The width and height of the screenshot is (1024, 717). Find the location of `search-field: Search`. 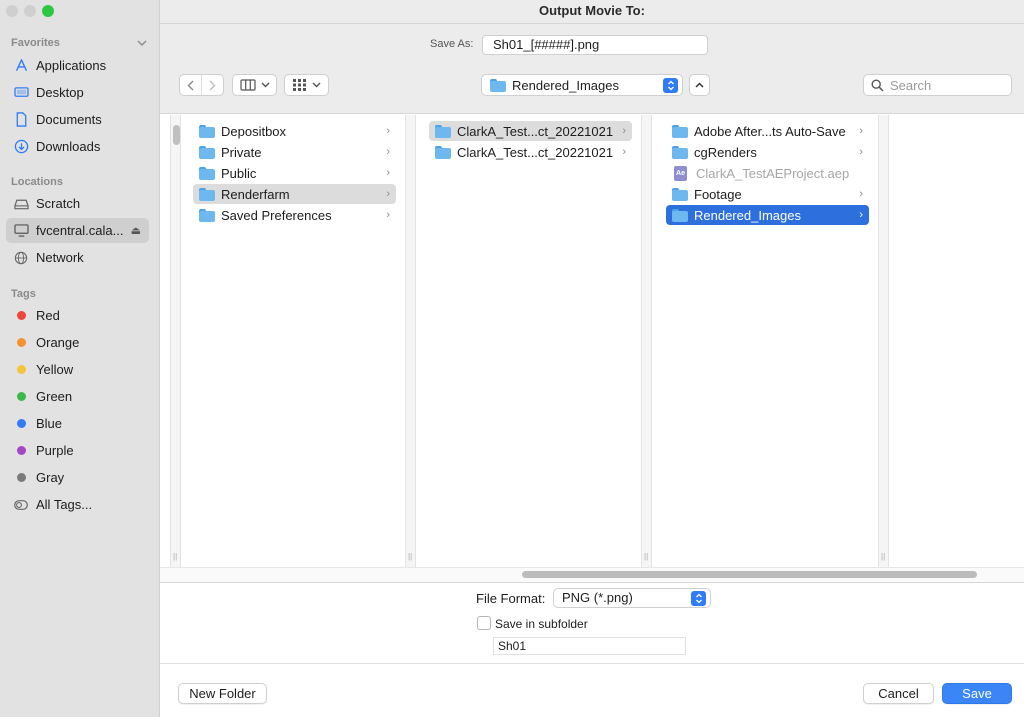

search-field: Search is located at coordinates (937, 85).